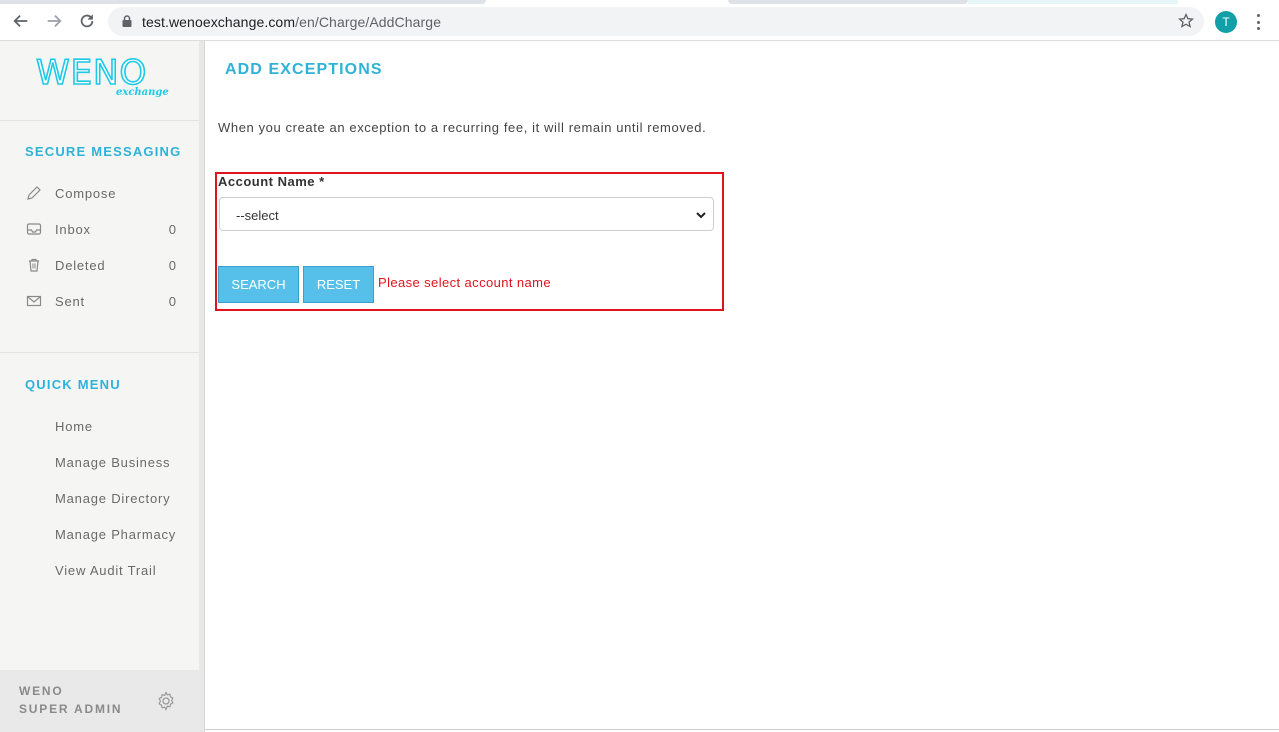  Describe the element at coordinates (338, 284) in the screenshot. I see `reset-button: RESET` at that location.